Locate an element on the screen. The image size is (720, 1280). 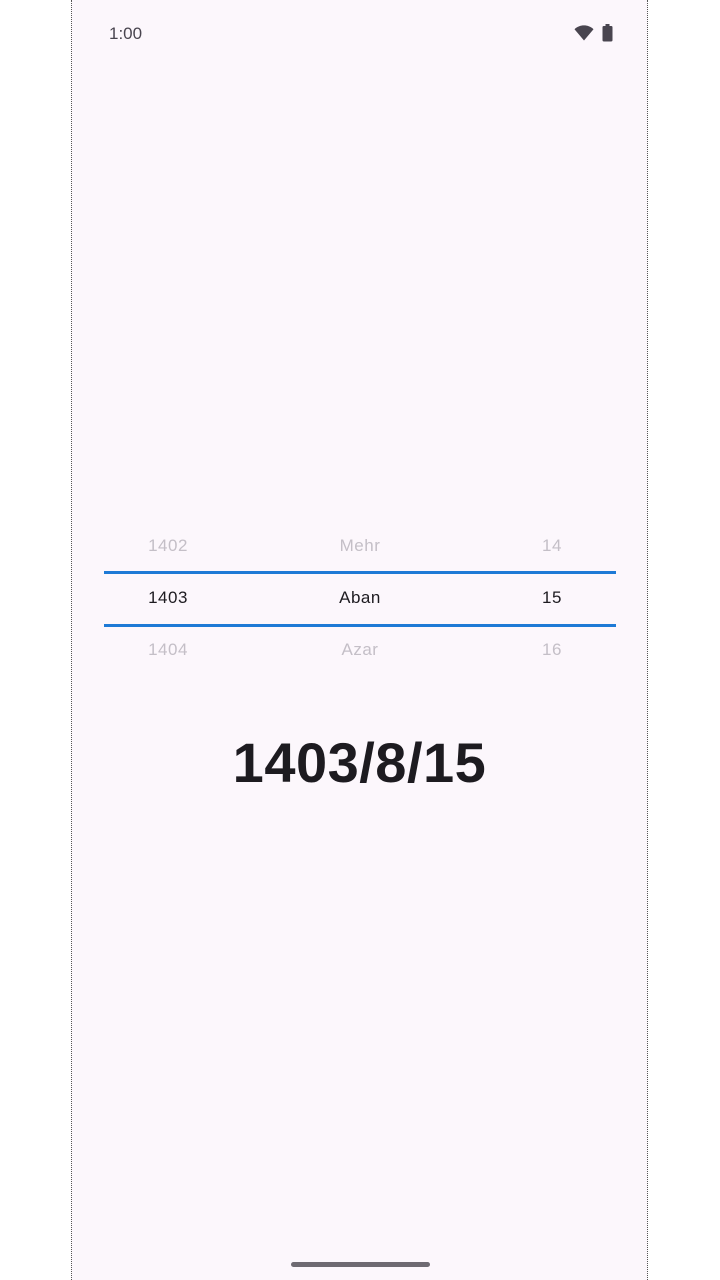
day-option-selected: 15 is located at coordinates (552, 598).